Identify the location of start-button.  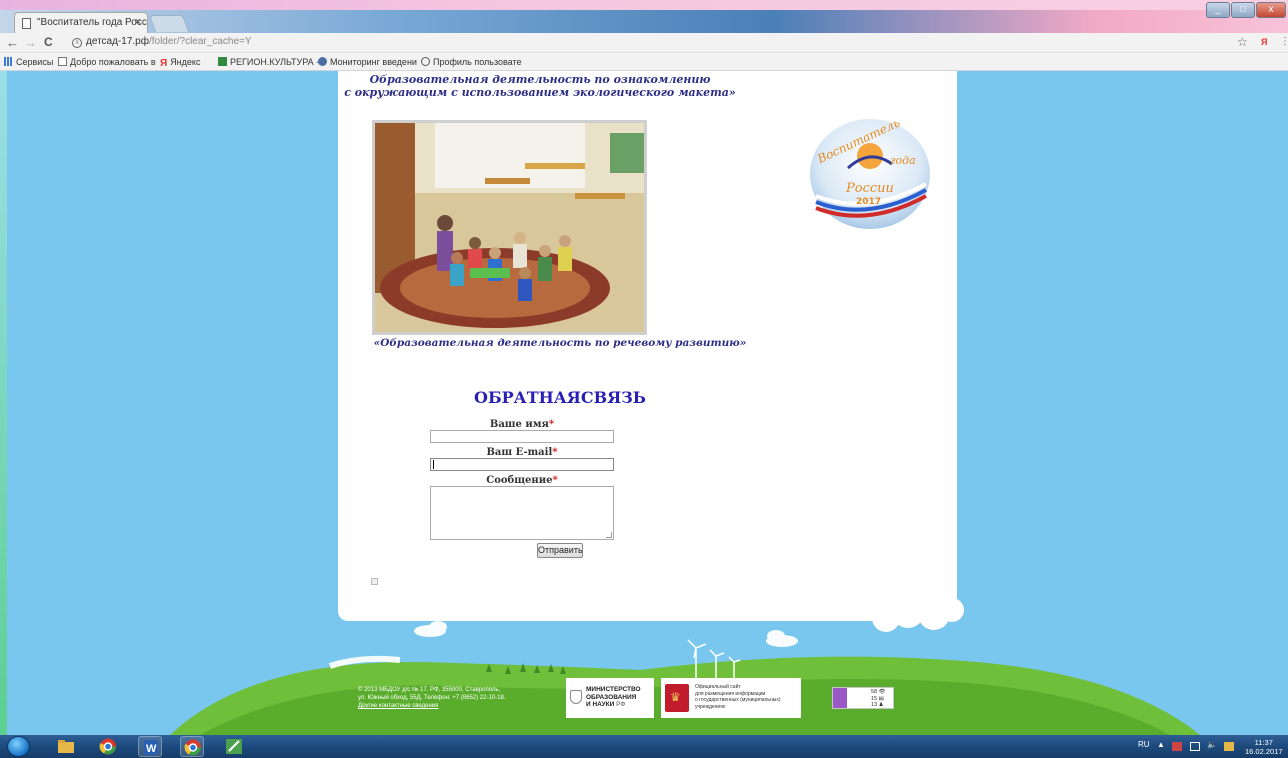
(18, 746).